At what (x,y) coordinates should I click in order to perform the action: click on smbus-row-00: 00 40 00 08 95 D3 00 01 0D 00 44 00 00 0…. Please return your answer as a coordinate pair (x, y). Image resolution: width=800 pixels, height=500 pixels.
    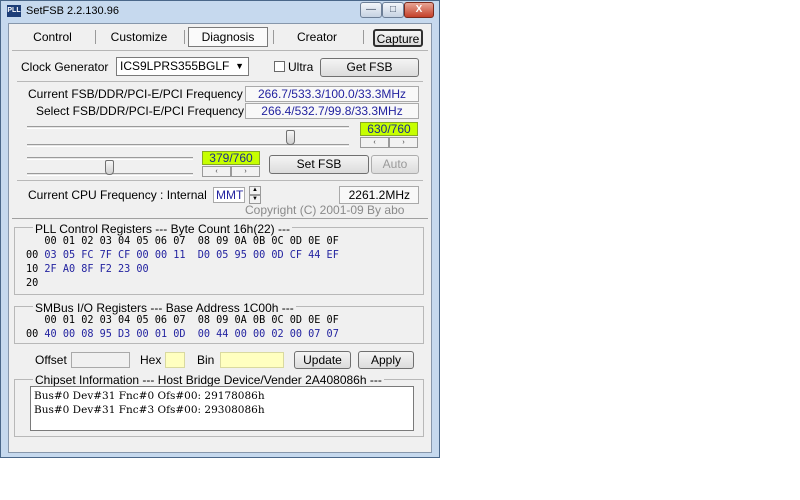
    Looking at the image, I should click on (182, 335).